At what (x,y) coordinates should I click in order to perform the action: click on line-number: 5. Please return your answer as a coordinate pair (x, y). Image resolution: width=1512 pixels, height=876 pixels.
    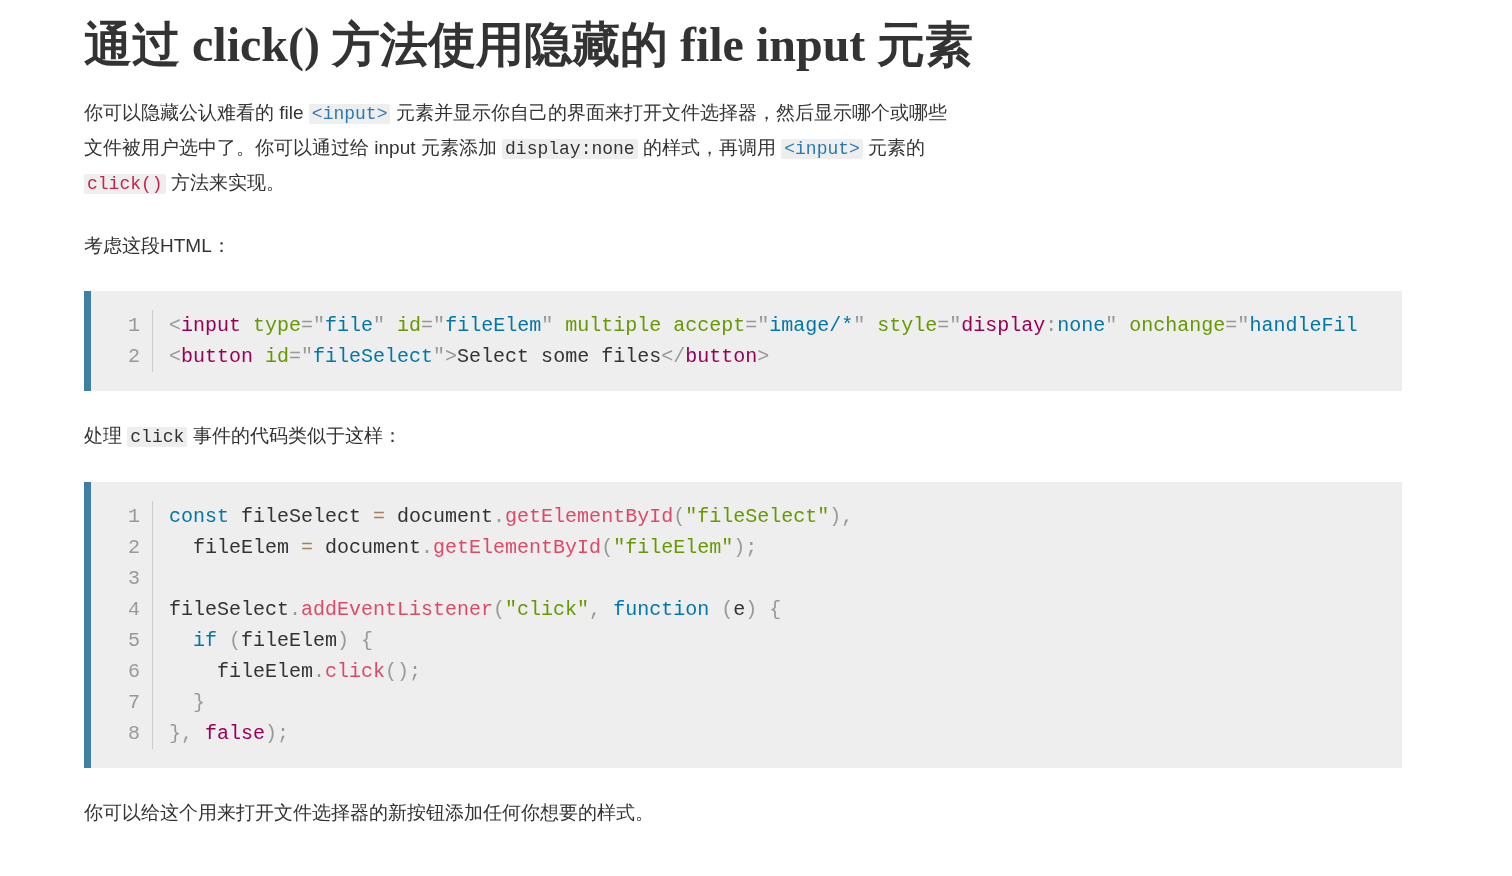
    Looking at the image, I should click on (134, 640).